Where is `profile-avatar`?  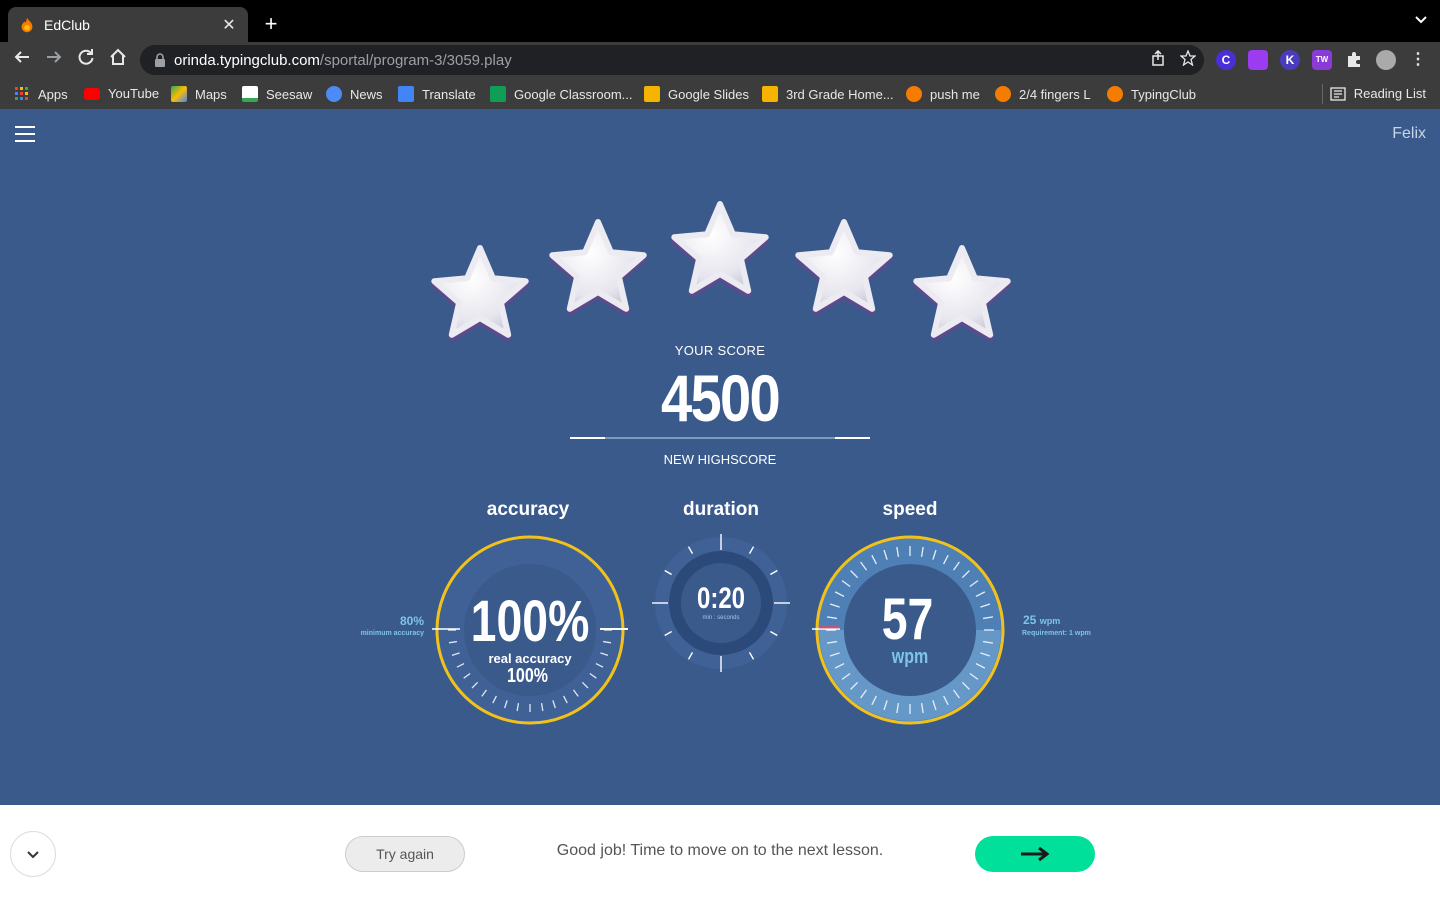
profile-avatar is located at coordinates (1386, 60).